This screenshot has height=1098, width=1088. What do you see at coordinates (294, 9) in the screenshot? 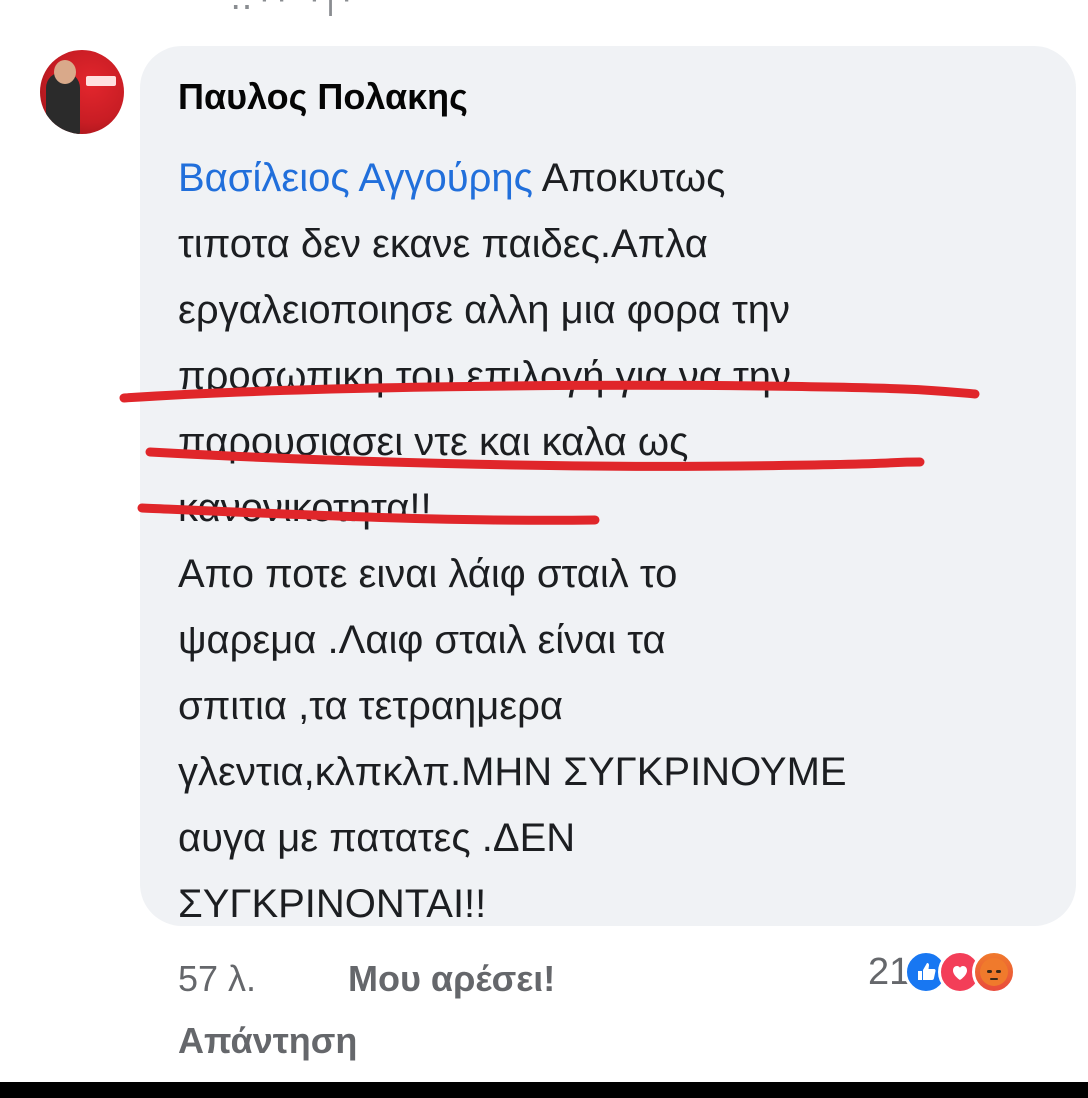
I see `previous-content-fragment: ‥·· ·|·` at bounding box center [294, 9].